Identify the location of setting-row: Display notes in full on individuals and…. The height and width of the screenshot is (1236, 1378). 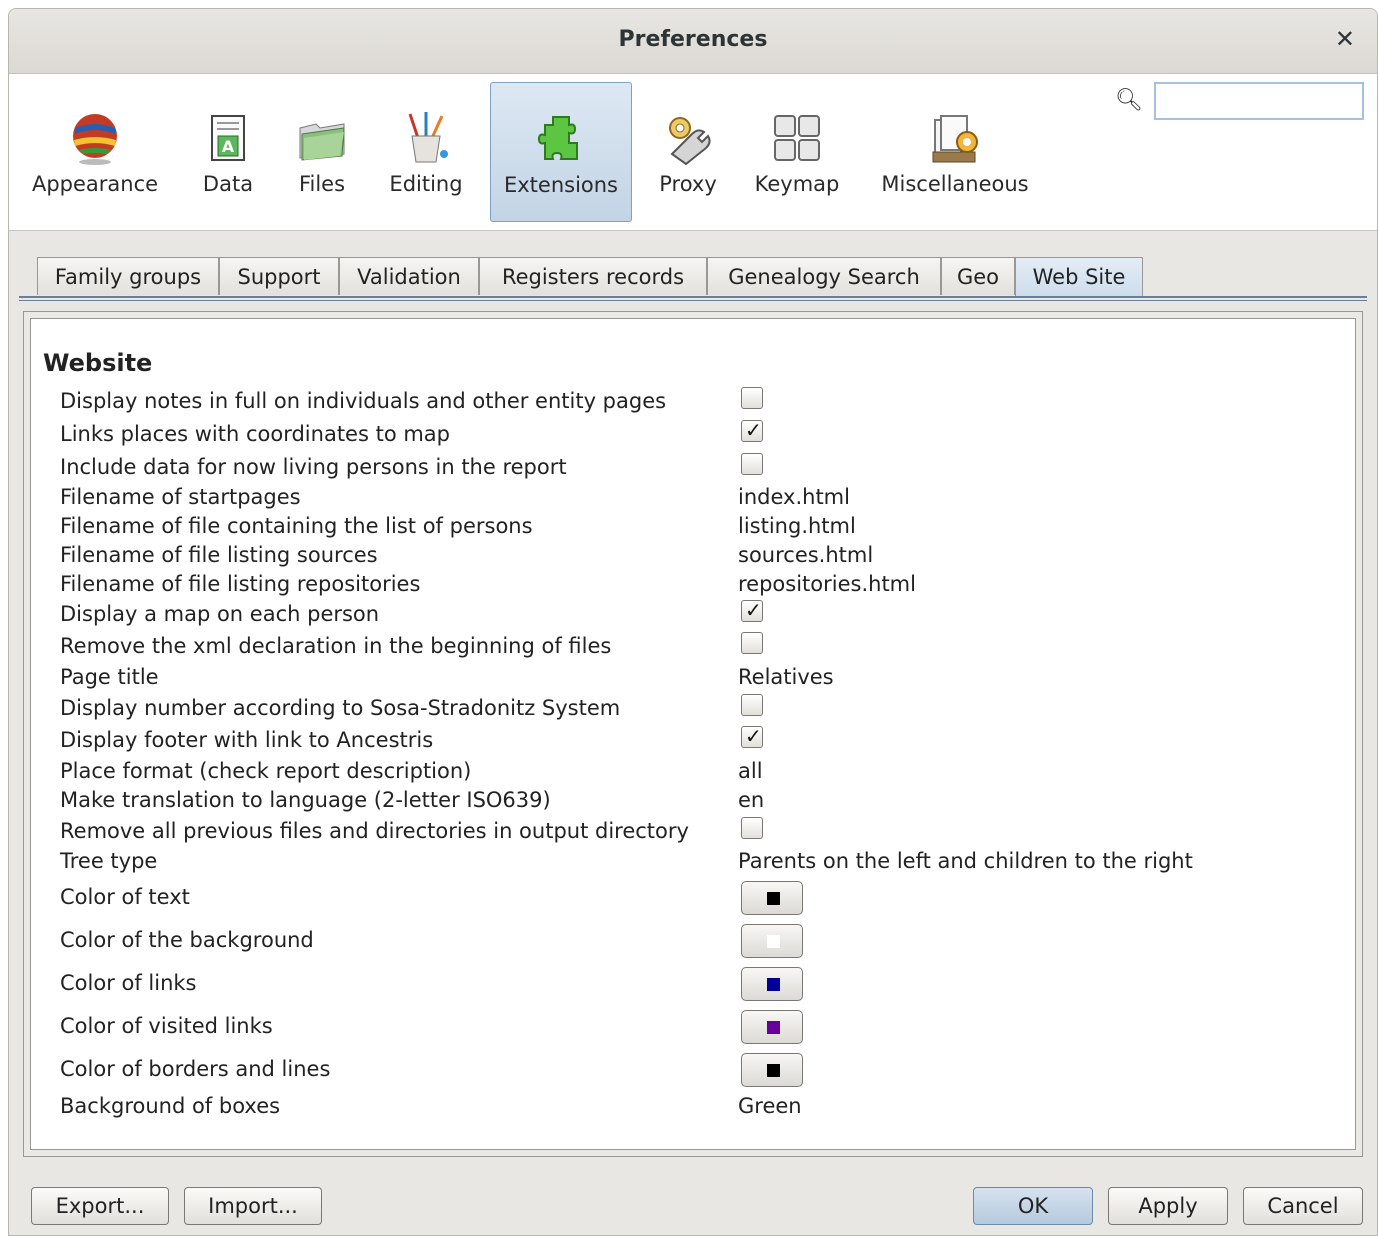
(710, 403).